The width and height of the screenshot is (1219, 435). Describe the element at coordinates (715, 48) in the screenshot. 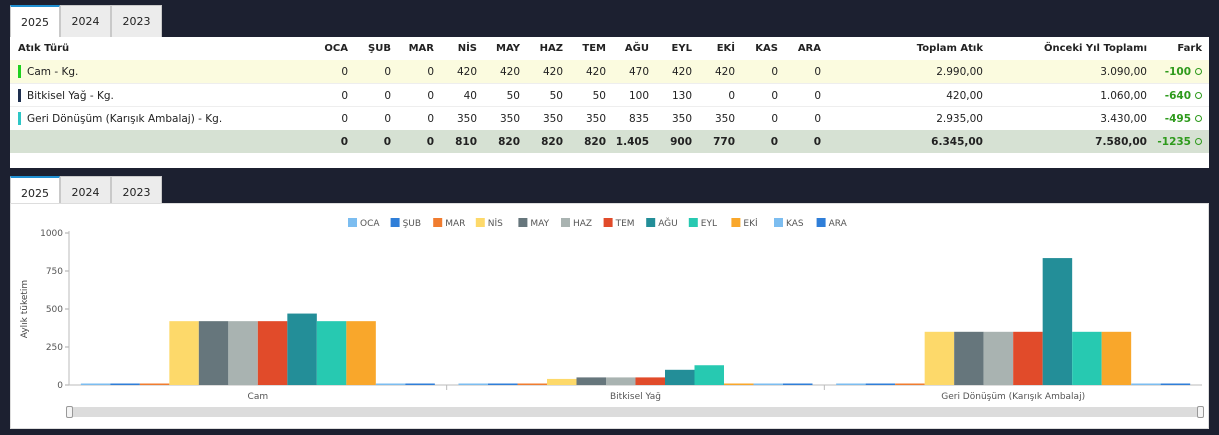

I see `header-month: EKİ` at that location.